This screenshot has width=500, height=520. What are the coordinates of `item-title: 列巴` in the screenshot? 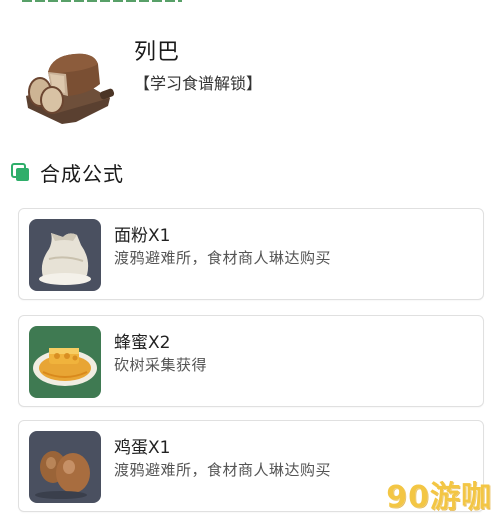 It's located at (157, 52).